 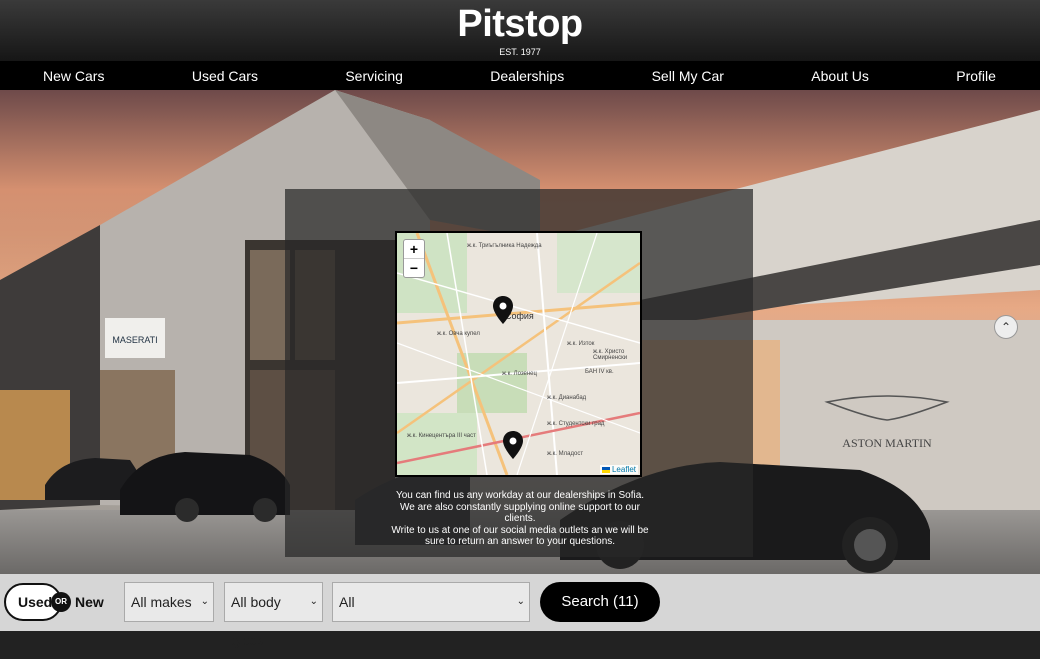 I want to click on toggle-used-label: Used, so click(x=35, y=602).